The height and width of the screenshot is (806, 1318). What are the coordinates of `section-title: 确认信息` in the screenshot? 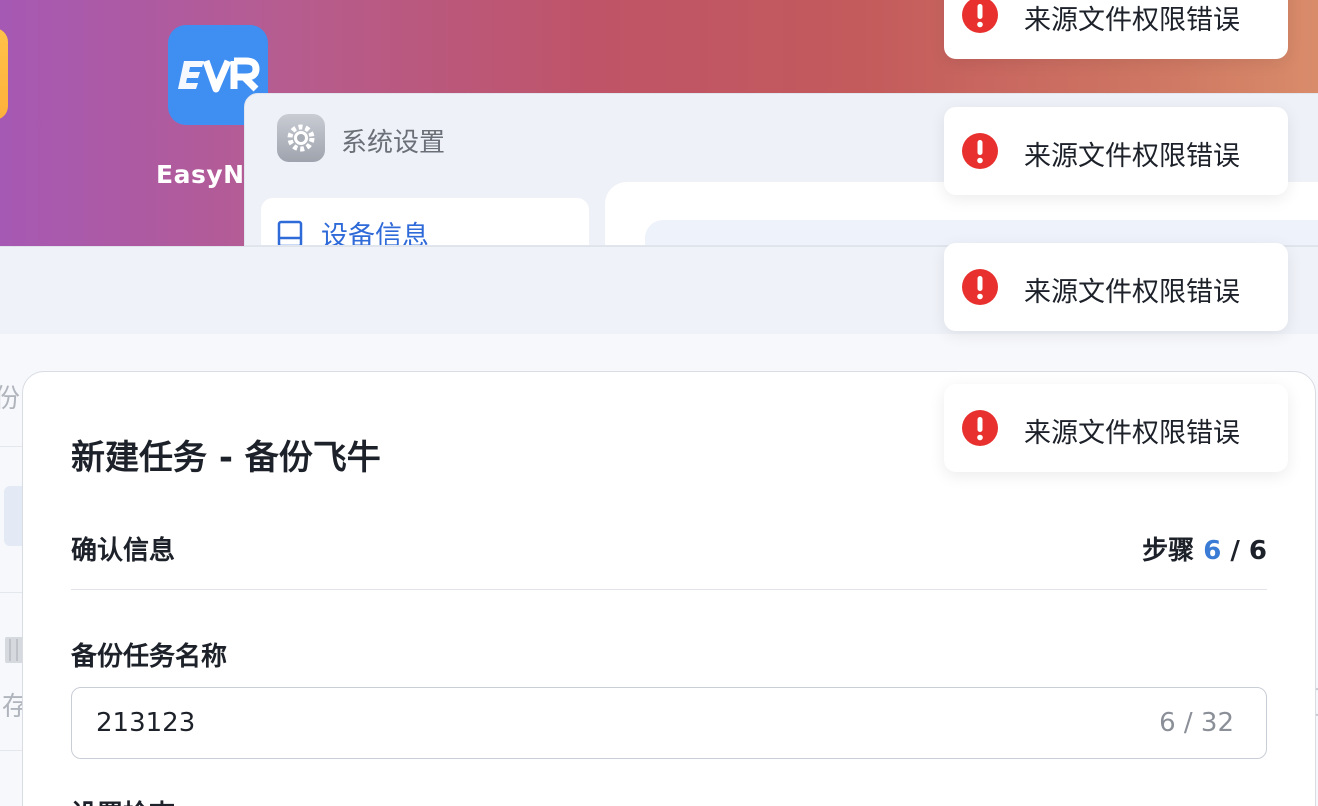 It's located at (123, 551).